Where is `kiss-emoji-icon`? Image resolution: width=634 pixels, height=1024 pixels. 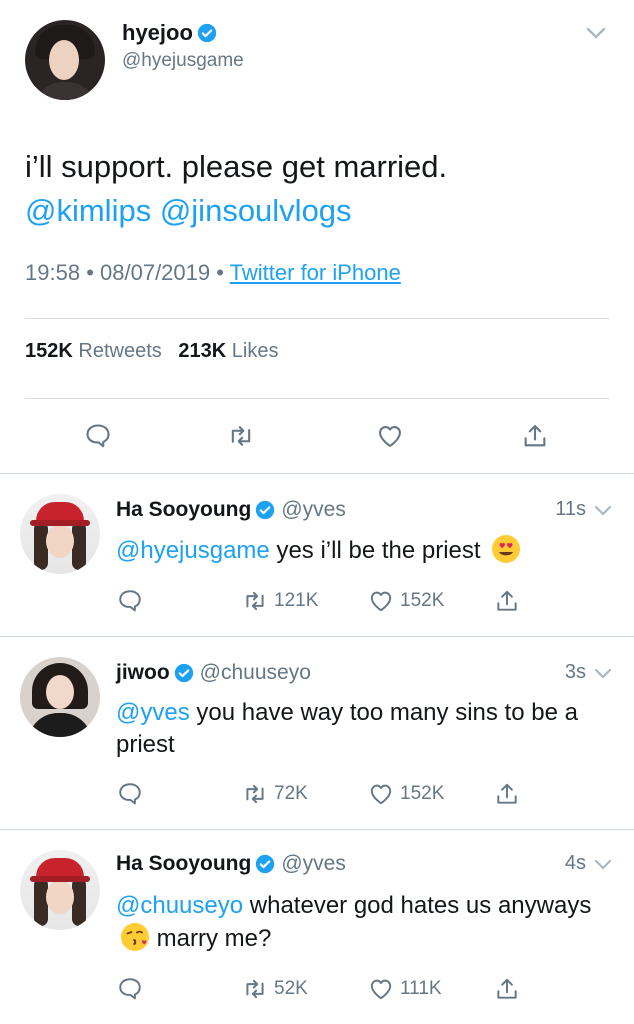
kiss-emoji-icon is located at coordinates (135, 937).